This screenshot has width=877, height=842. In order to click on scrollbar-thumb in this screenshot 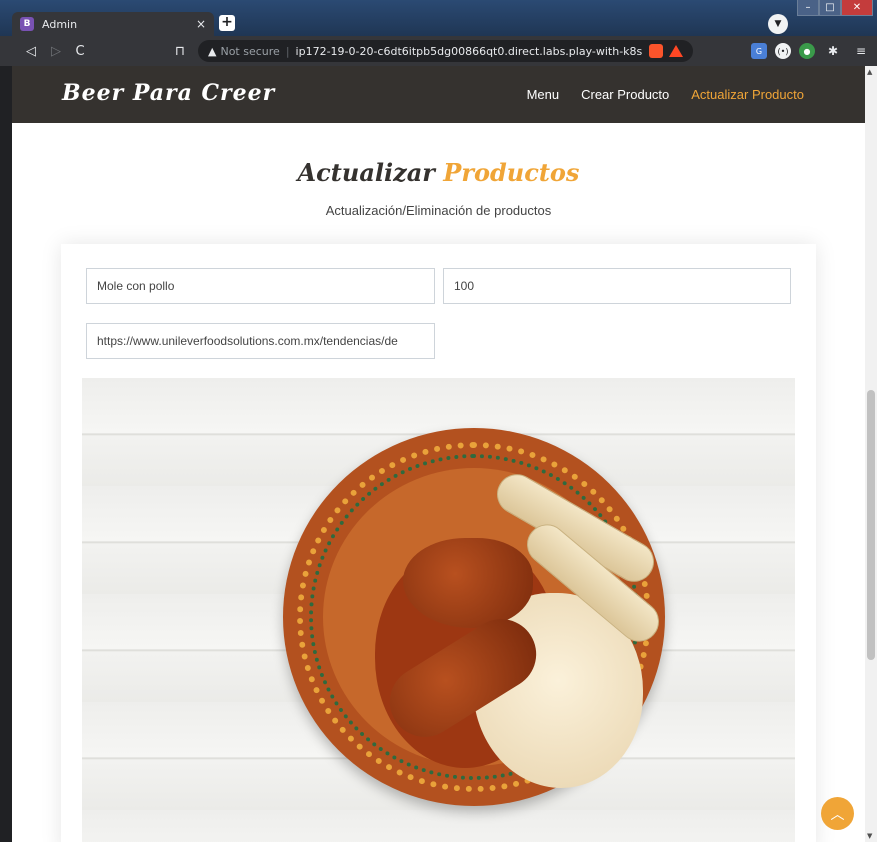, I will do `click(871, 525)`.